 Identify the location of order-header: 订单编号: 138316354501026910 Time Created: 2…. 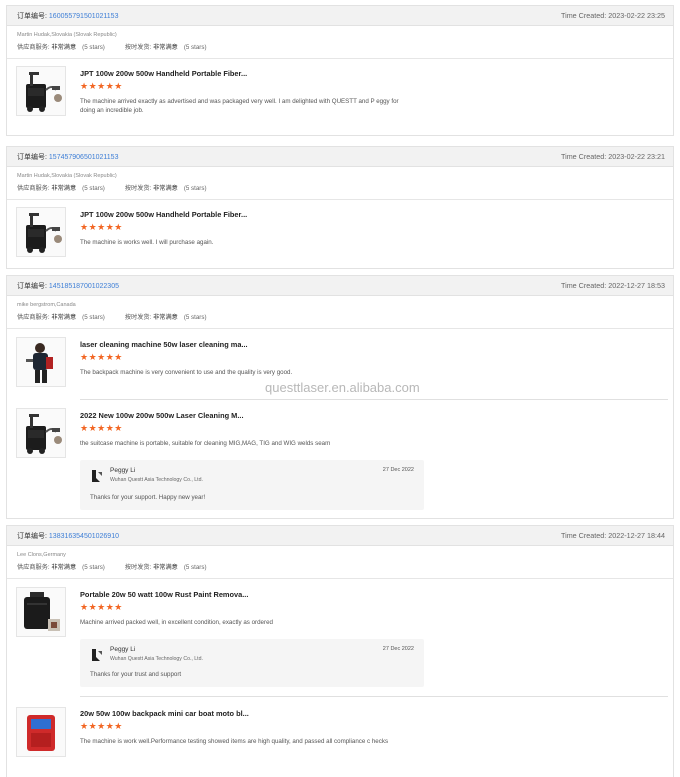
(340, 536).